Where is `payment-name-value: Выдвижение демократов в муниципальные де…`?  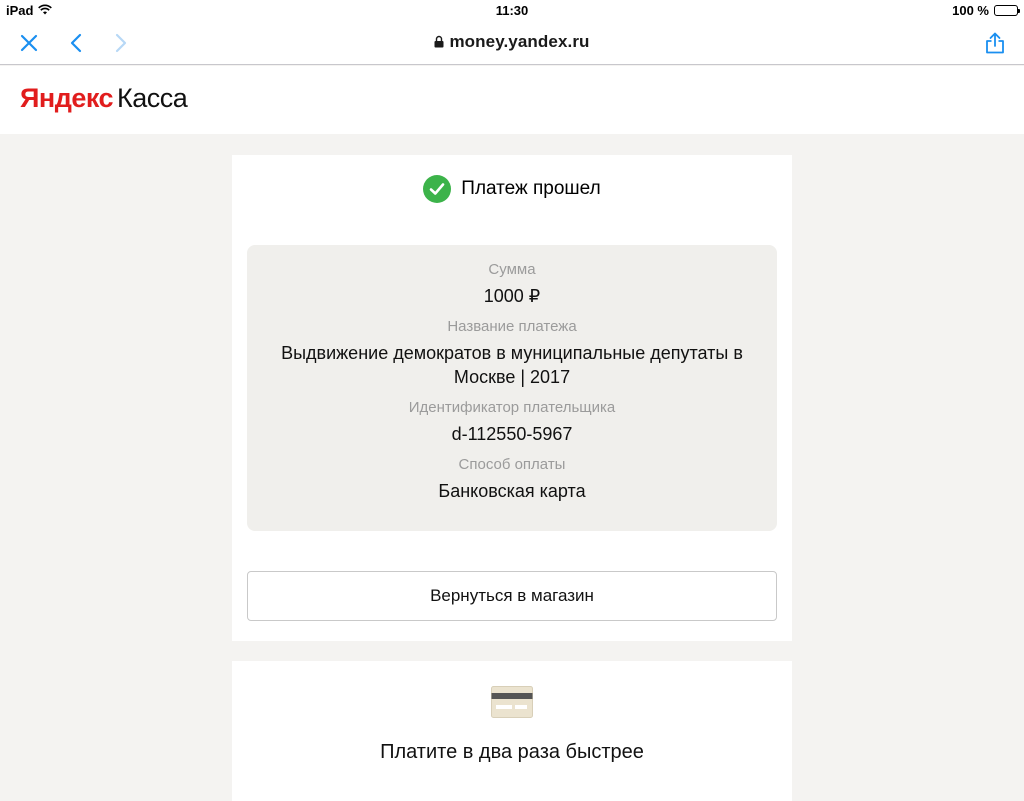 payment-name-value: Выдвижение демократов в муниципальные де… is located at coordinates (512, 365).